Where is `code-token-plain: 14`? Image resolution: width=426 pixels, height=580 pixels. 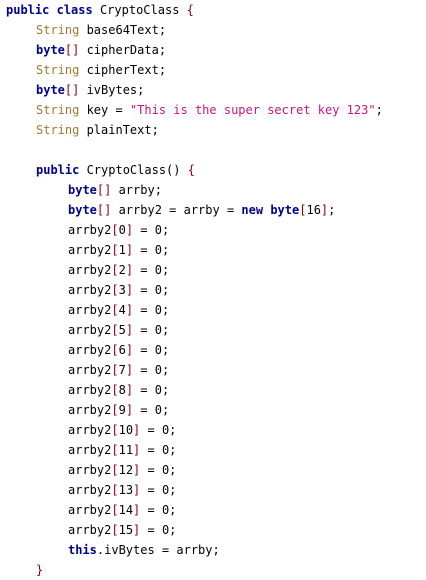 code-token-plain: 14 is located at coordinates (126, 510).